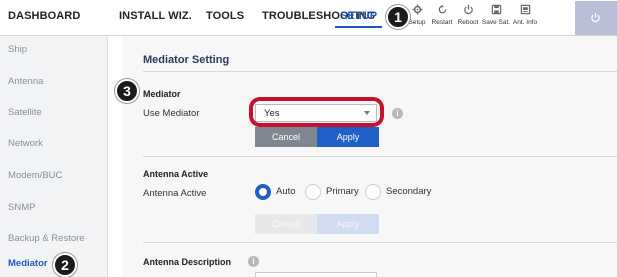  I want to click on reboot-tool-button: Reboot, so click(468, 15).